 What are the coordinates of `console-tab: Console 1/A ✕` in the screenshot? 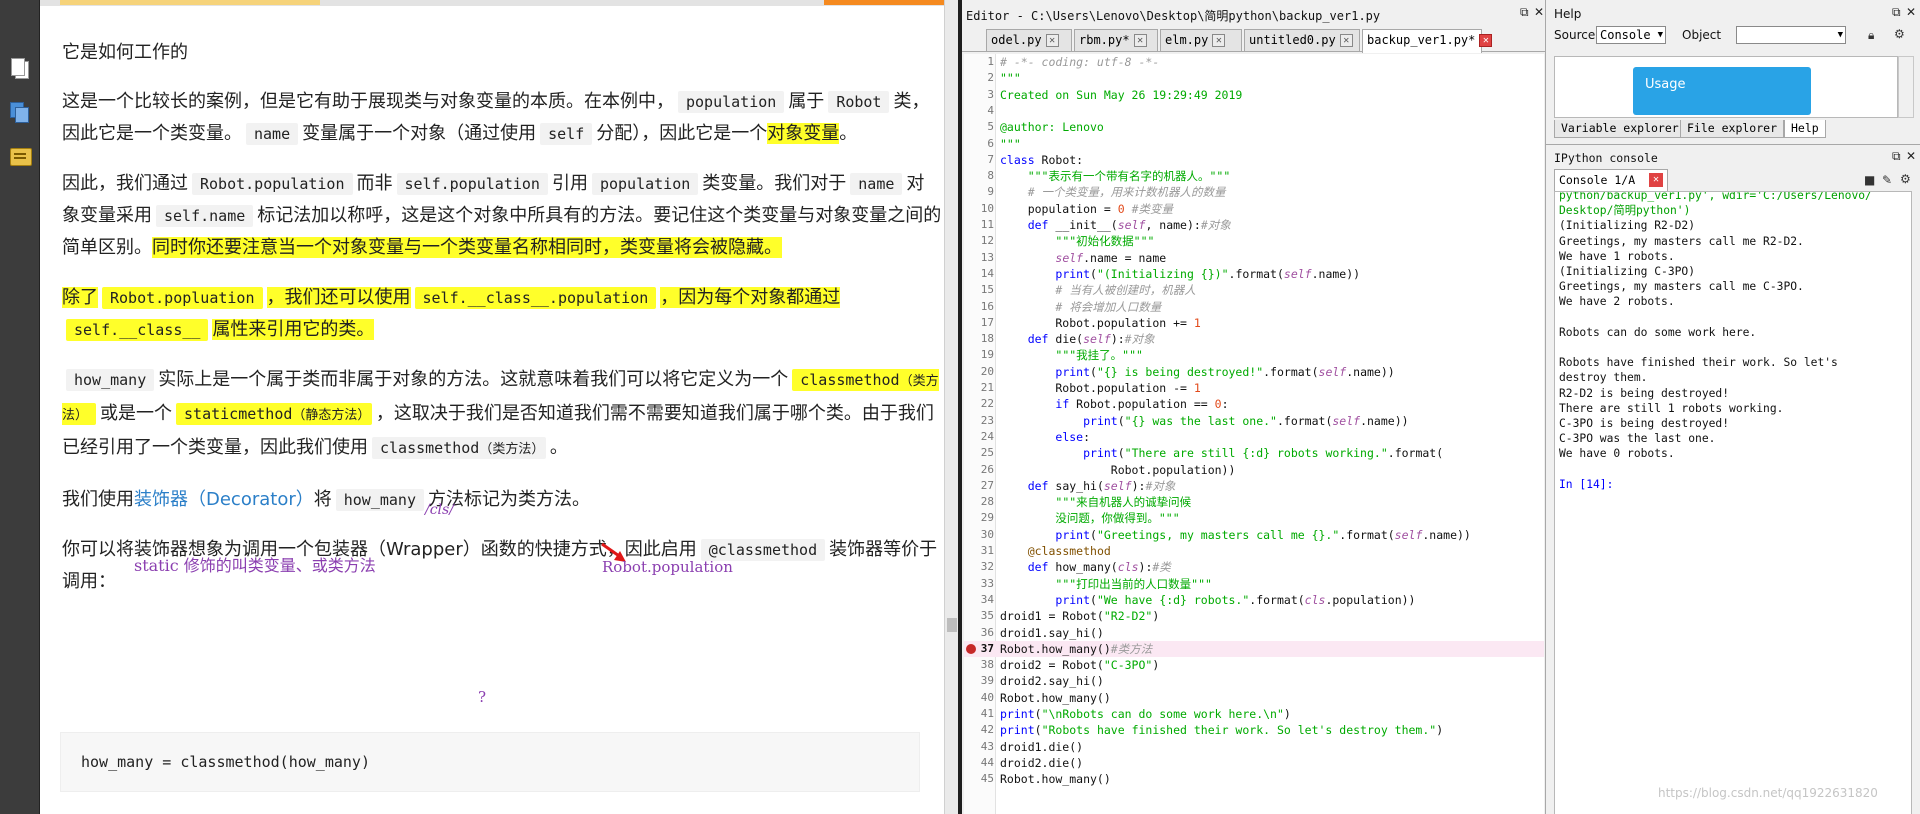 It's located at (1611, 180).